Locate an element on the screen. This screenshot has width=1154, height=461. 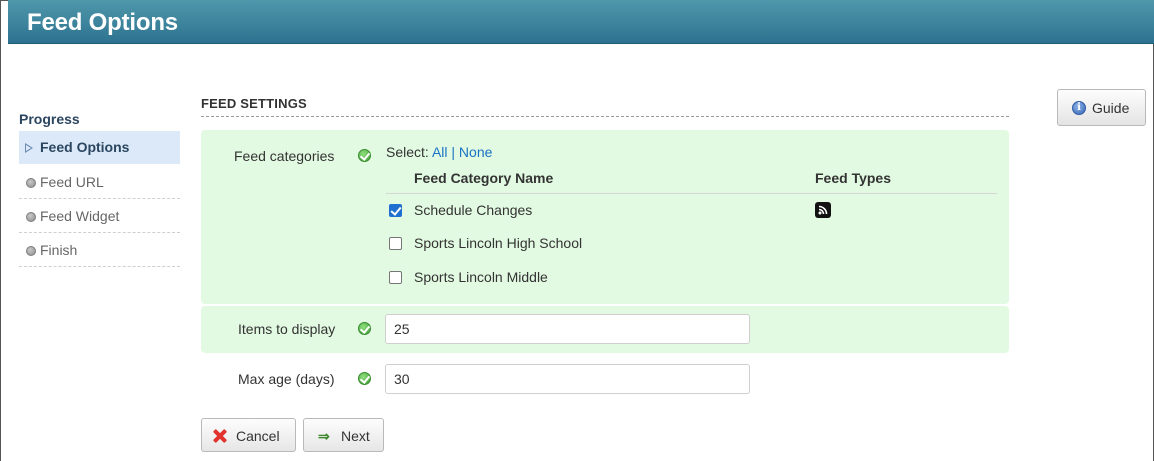
page-title: Feed Options is located at coordinates (102, 22).